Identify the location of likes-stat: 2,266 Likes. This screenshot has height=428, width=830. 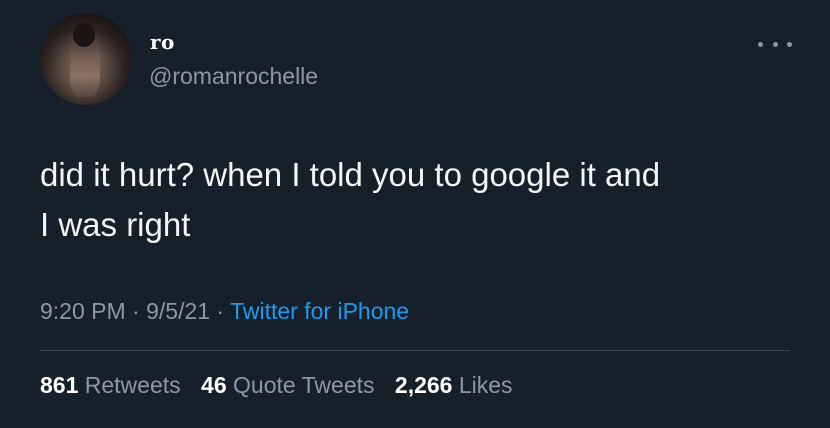
(454, 385).